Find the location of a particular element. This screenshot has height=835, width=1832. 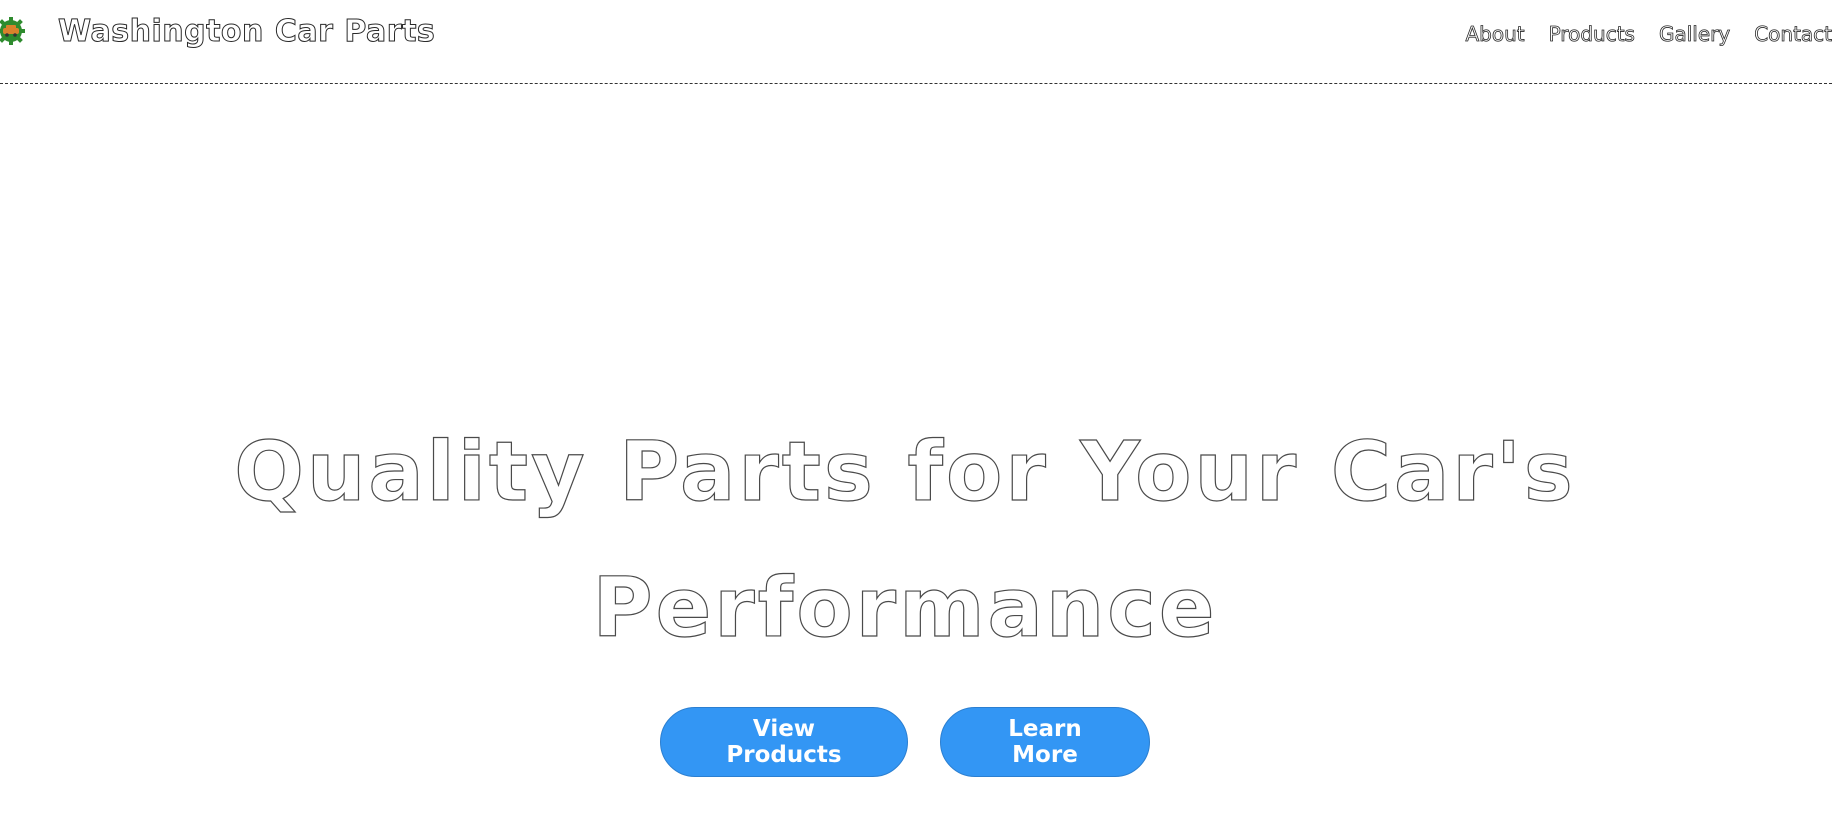

gear-car-logo-icon is located at coordinates (13, 31).